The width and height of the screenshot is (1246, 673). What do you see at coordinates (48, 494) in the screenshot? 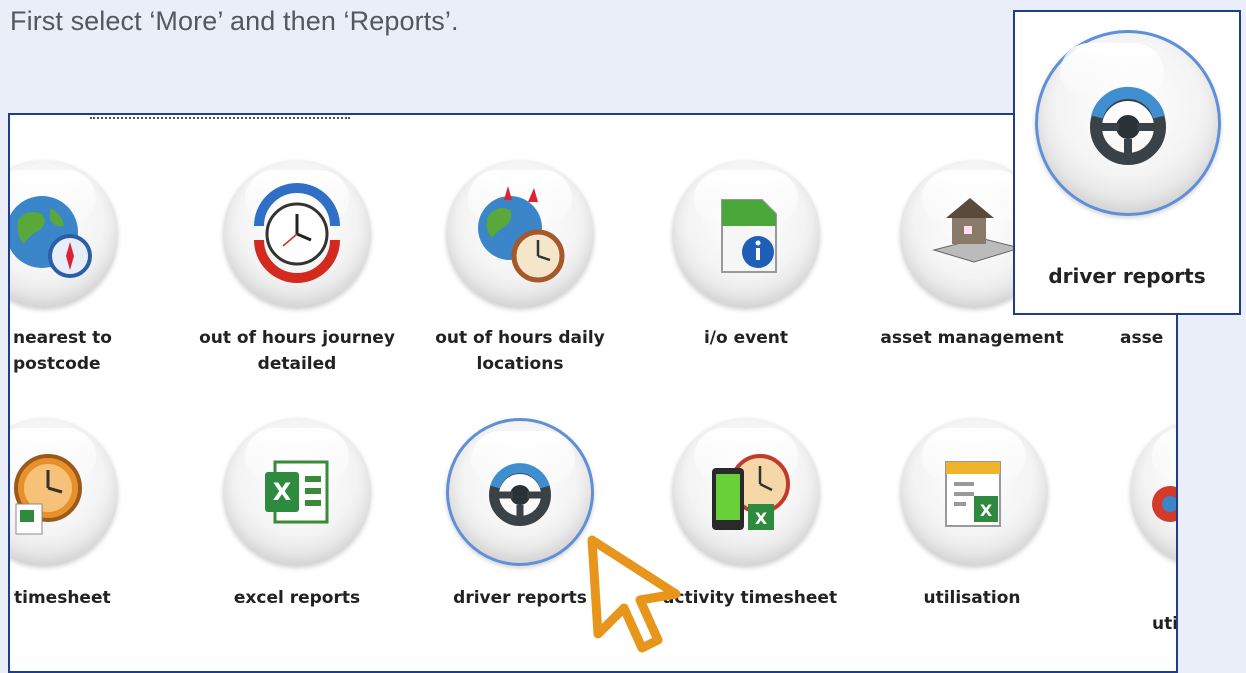
I see `clock-spreadsheet-icon` at bounding box center [48, 494].